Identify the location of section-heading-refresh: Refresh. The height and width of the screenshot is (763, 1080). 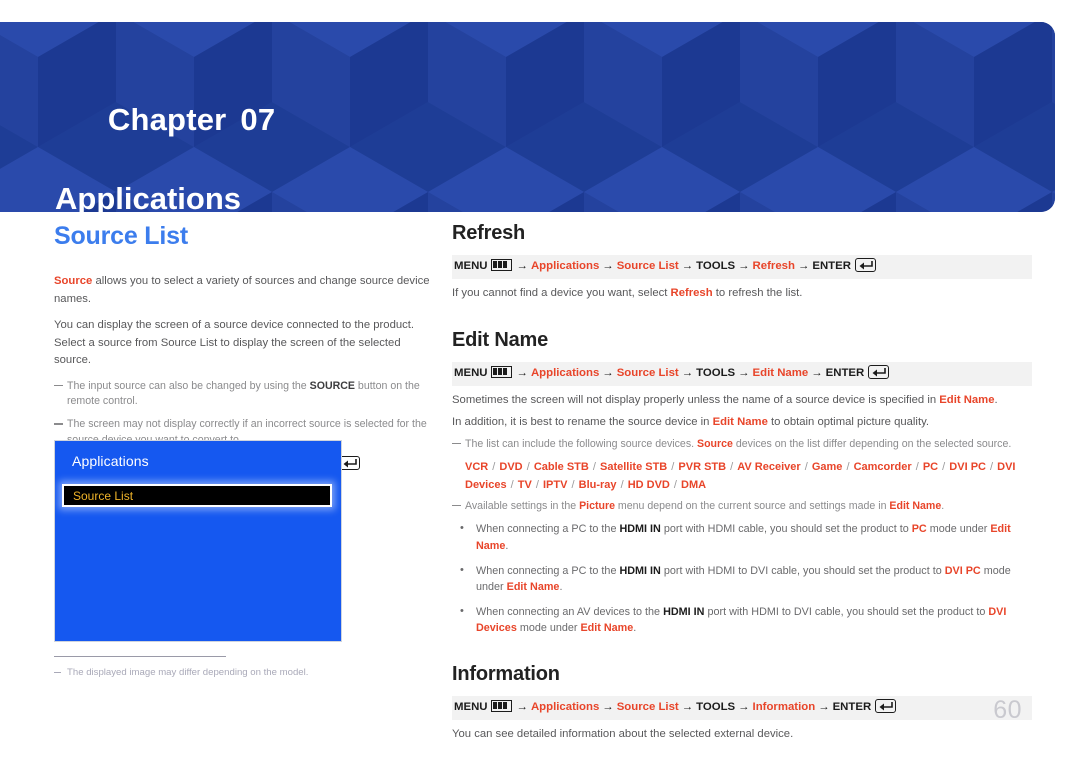
(489, 233).